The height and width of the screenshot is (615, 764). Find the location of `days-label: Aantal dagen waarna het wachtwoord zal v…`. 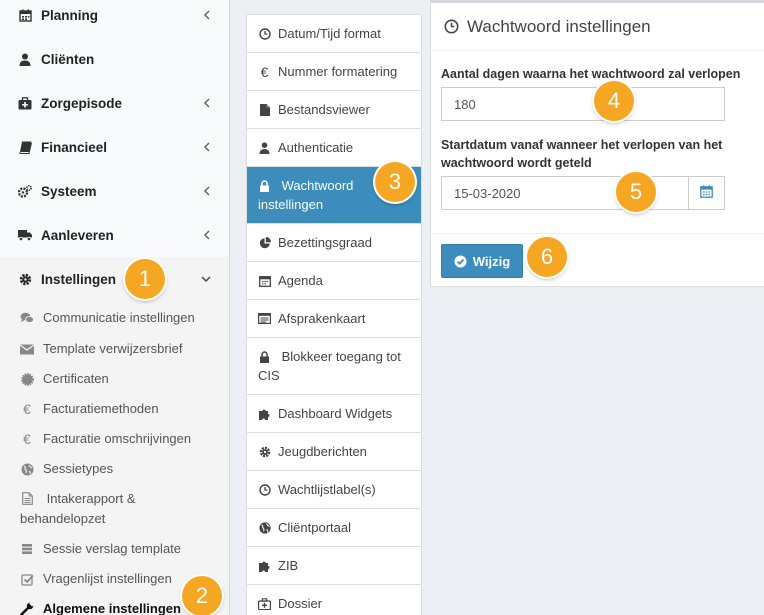

days-label: Aantal dagen waarna het wachtwoord zal v… is located at coordinates (591, 74).